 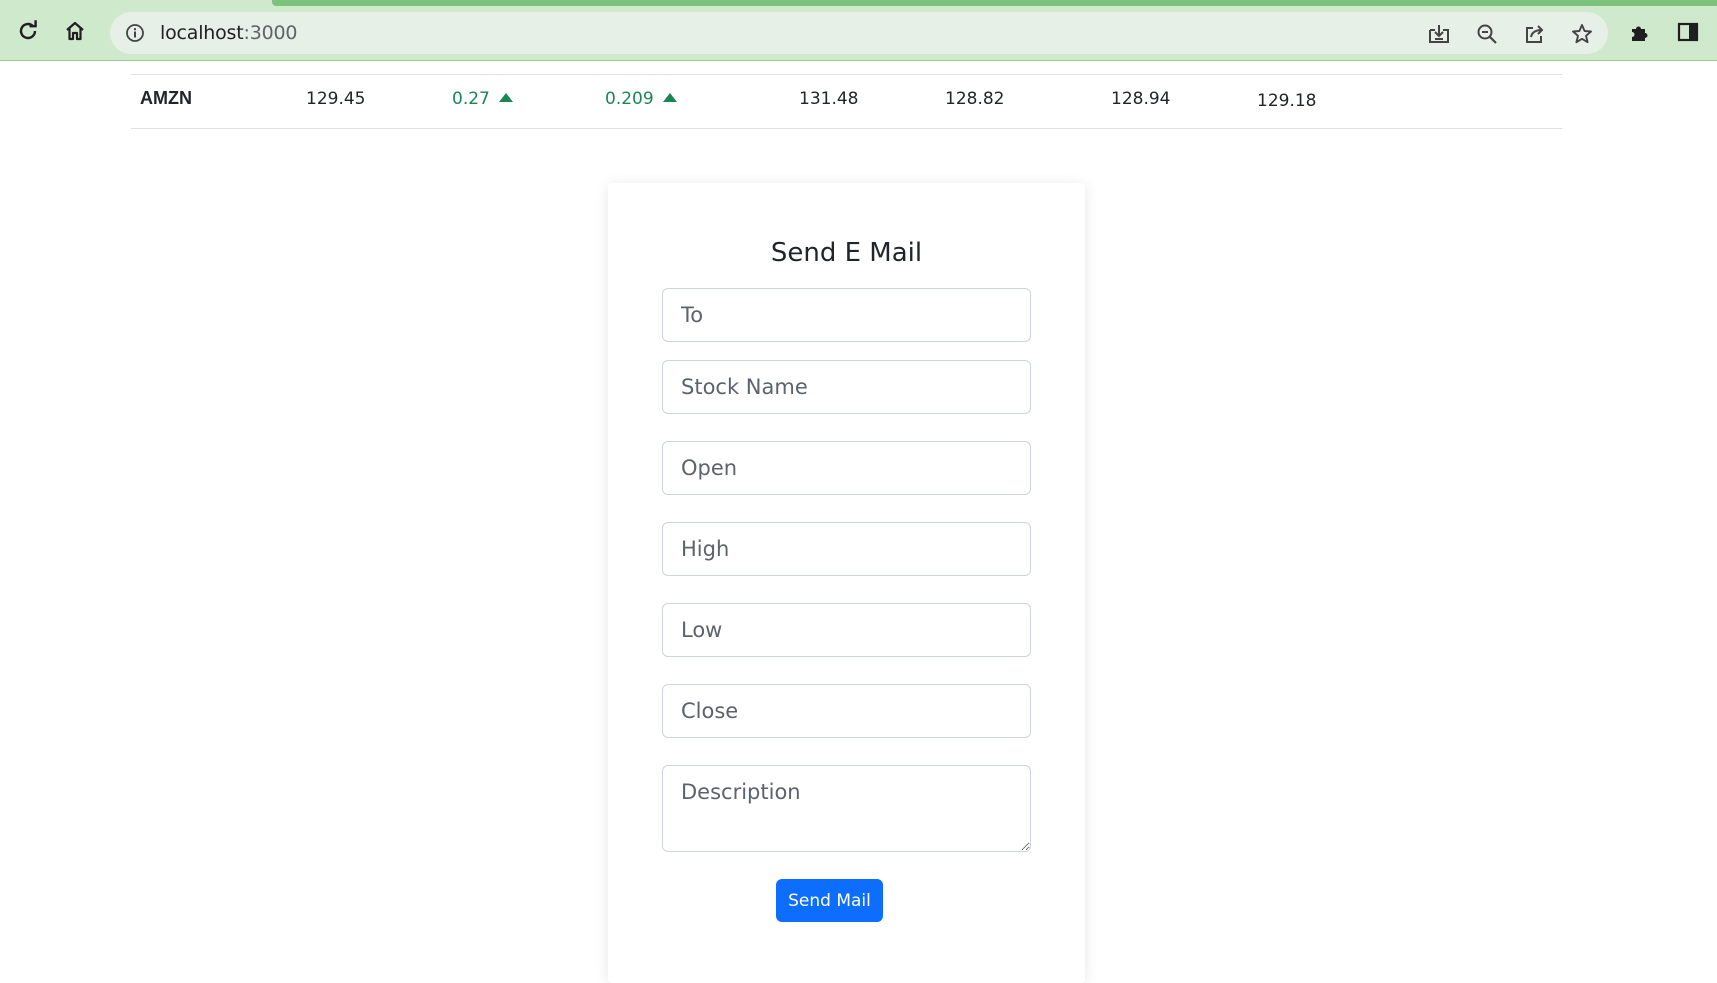 I want to click on low-input, so click(x=846, y=630).